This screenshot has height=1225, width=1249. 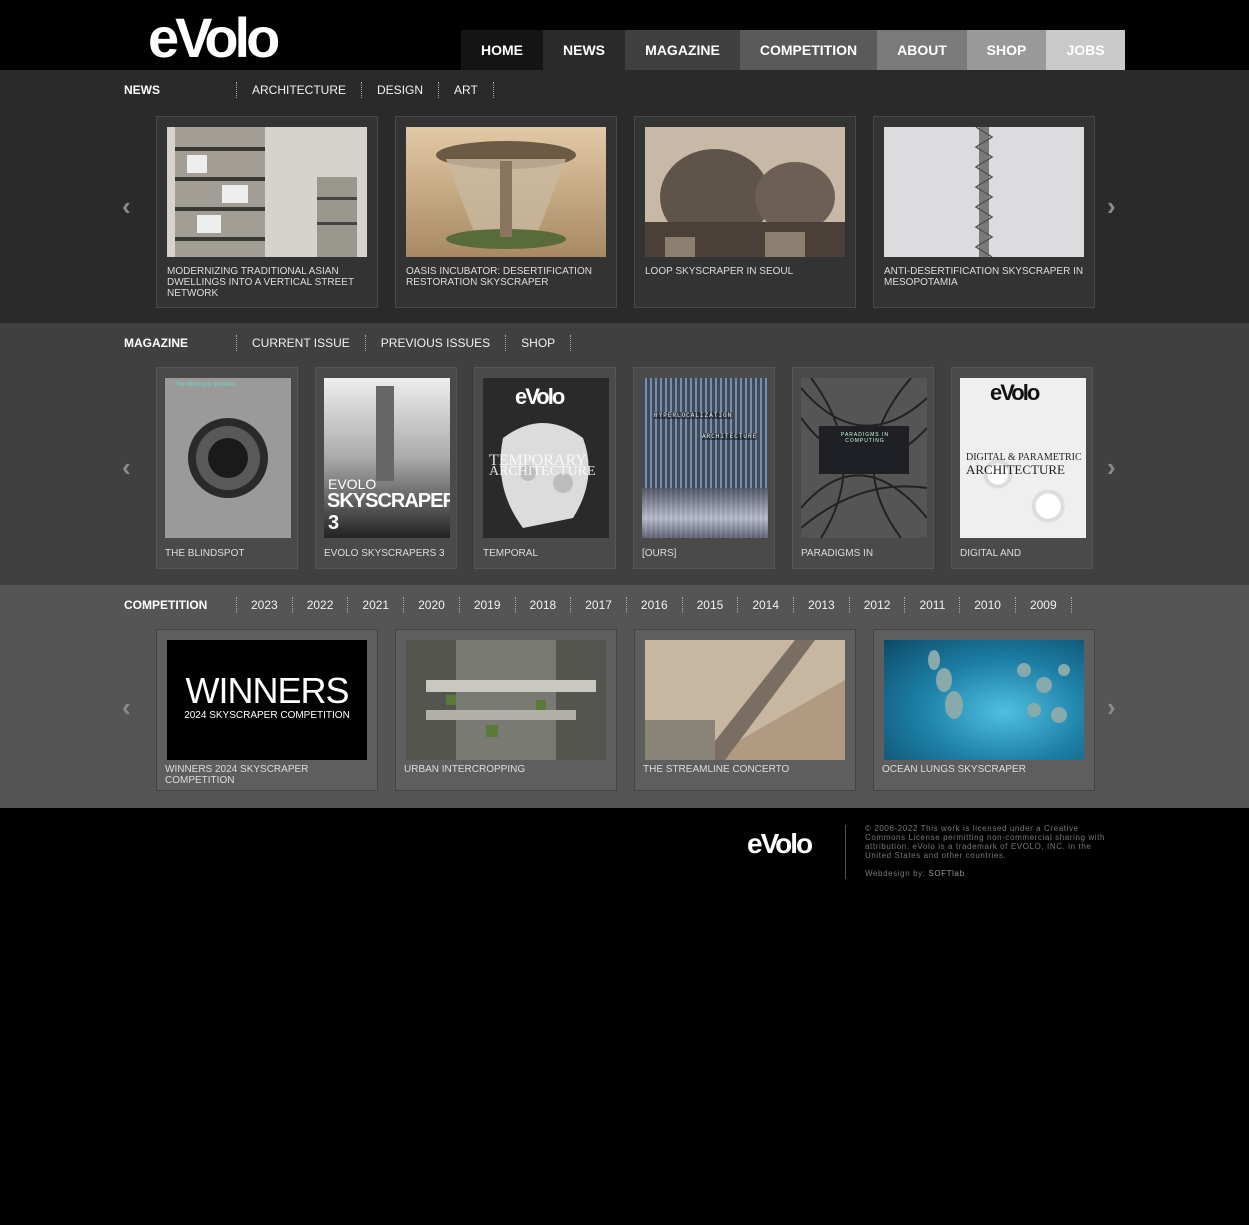 What do you see at coordinates (389, 553) in the screenshot?
I see `magazine-caption: EVOLO SKYSCRAPERS 3` at bounding box center [389, 553].